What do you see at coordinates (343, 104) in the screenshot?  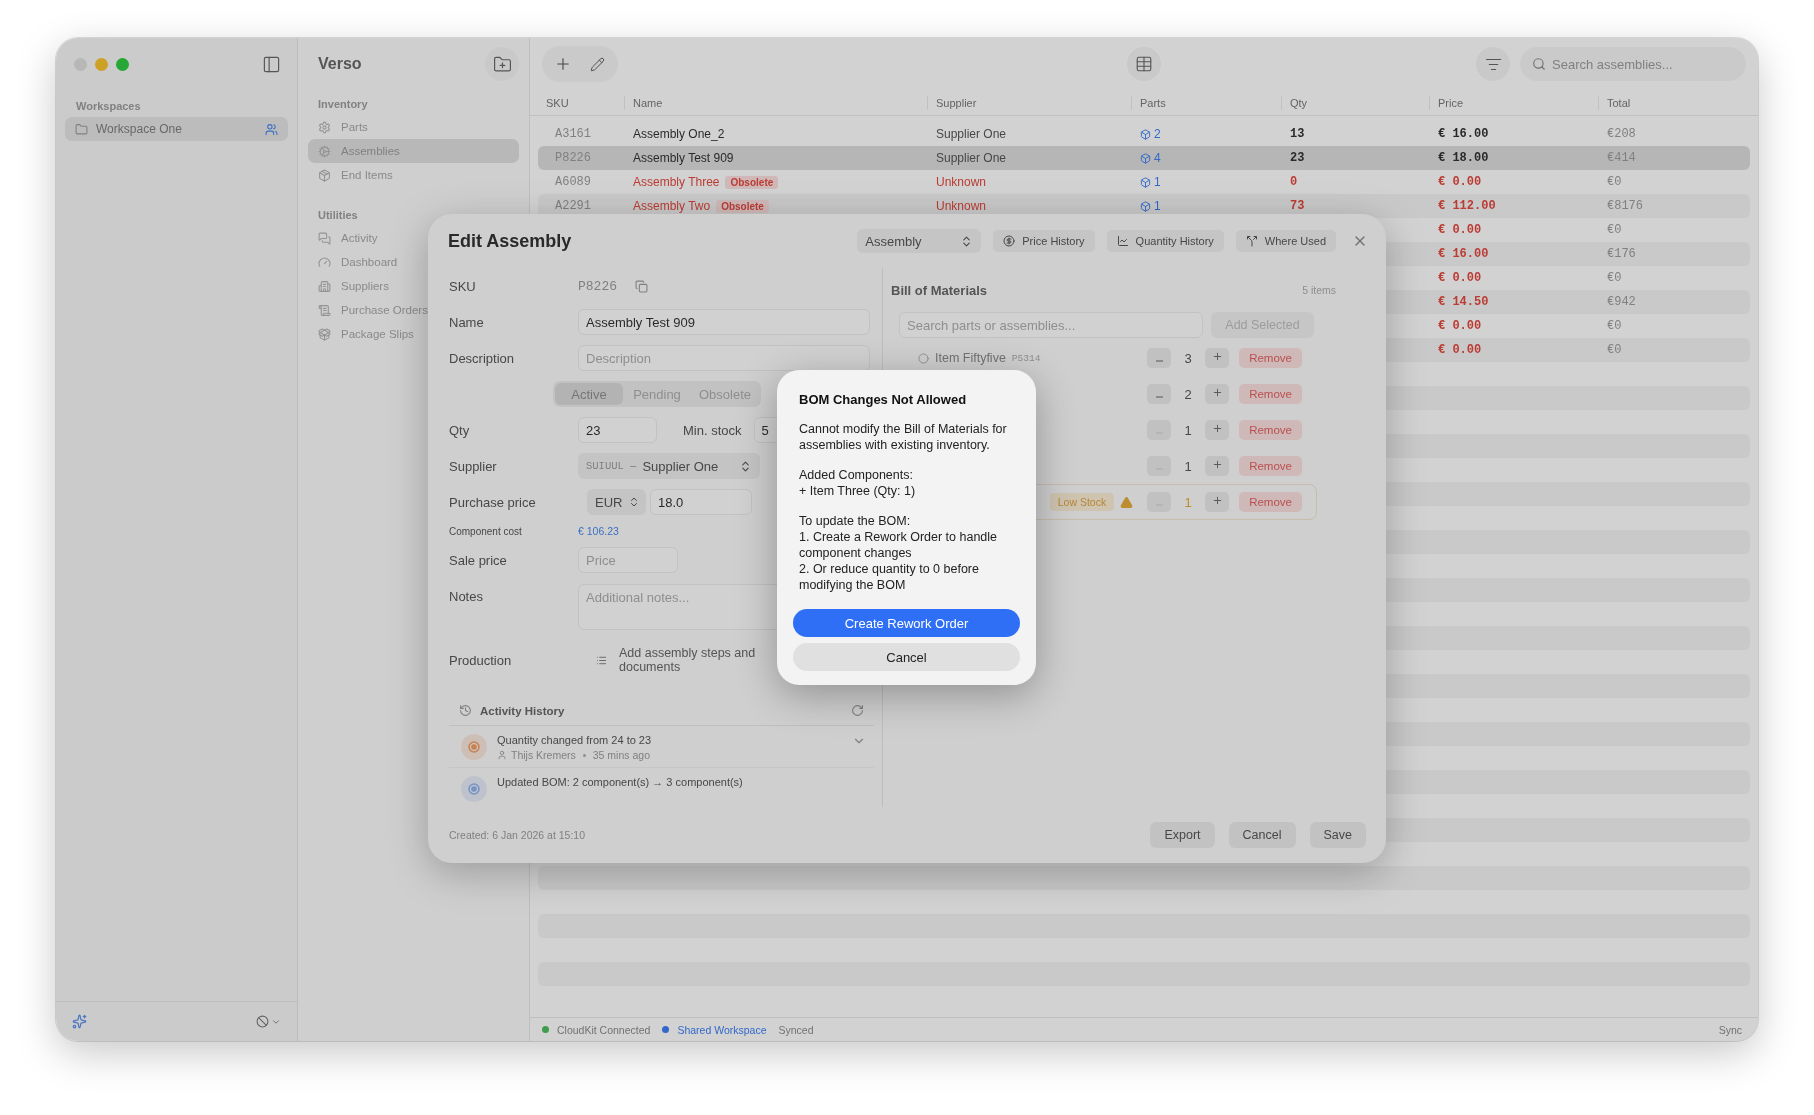 I see `section-heading: Inventory` at bounding box center [343, 104].